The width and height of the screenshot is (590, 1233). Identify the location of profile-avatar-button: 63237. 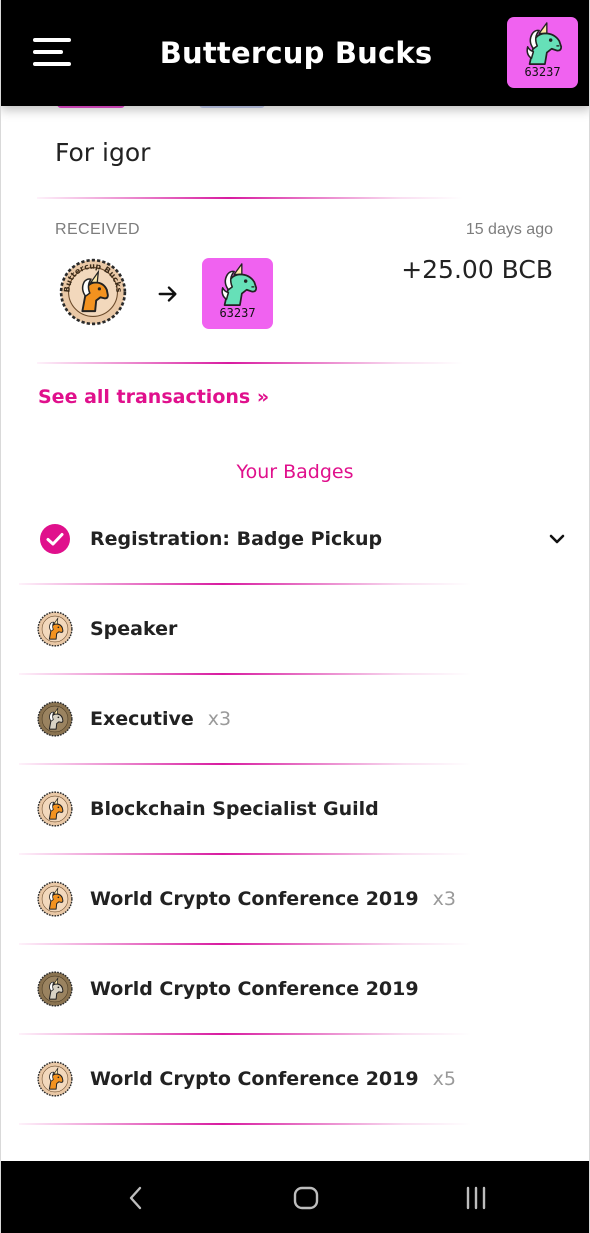
(542, 52).